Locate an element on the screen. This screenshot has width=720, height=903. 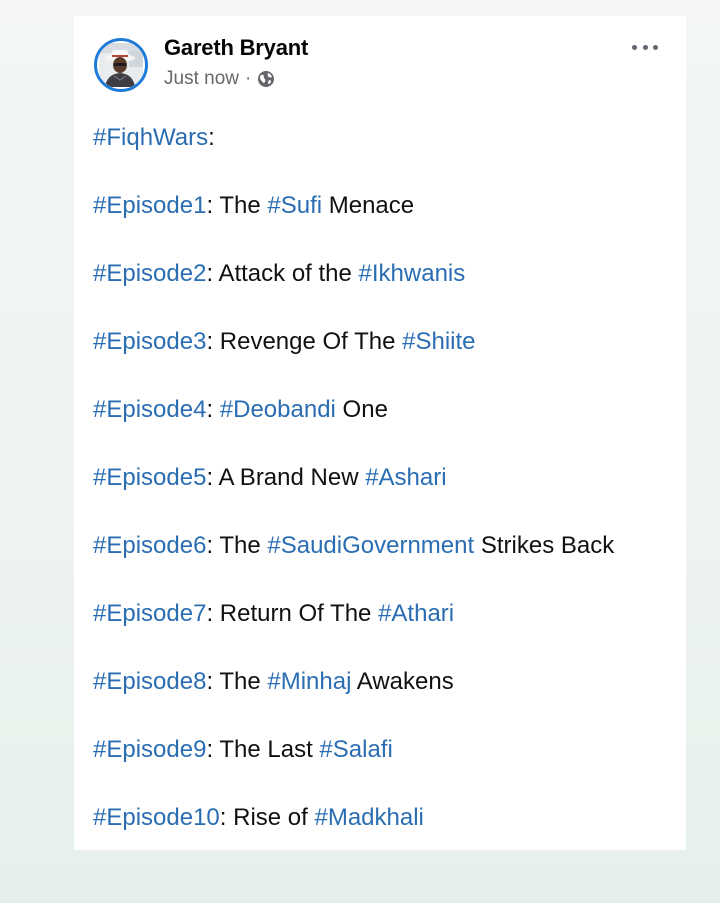
post-line: #Episode7: Return Of The #Athari is located at coordinates (384, 614).